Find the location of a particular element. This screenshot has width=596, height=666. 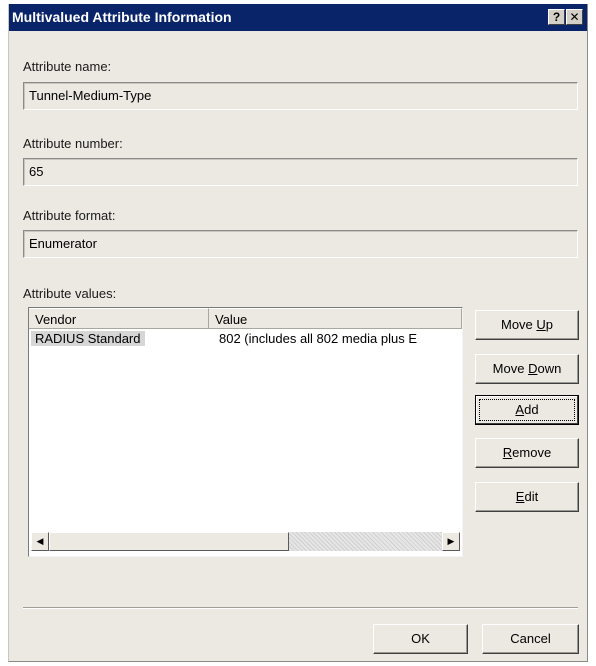

attribute-values-label: Attribute values: is located at coordinates (70, 293).